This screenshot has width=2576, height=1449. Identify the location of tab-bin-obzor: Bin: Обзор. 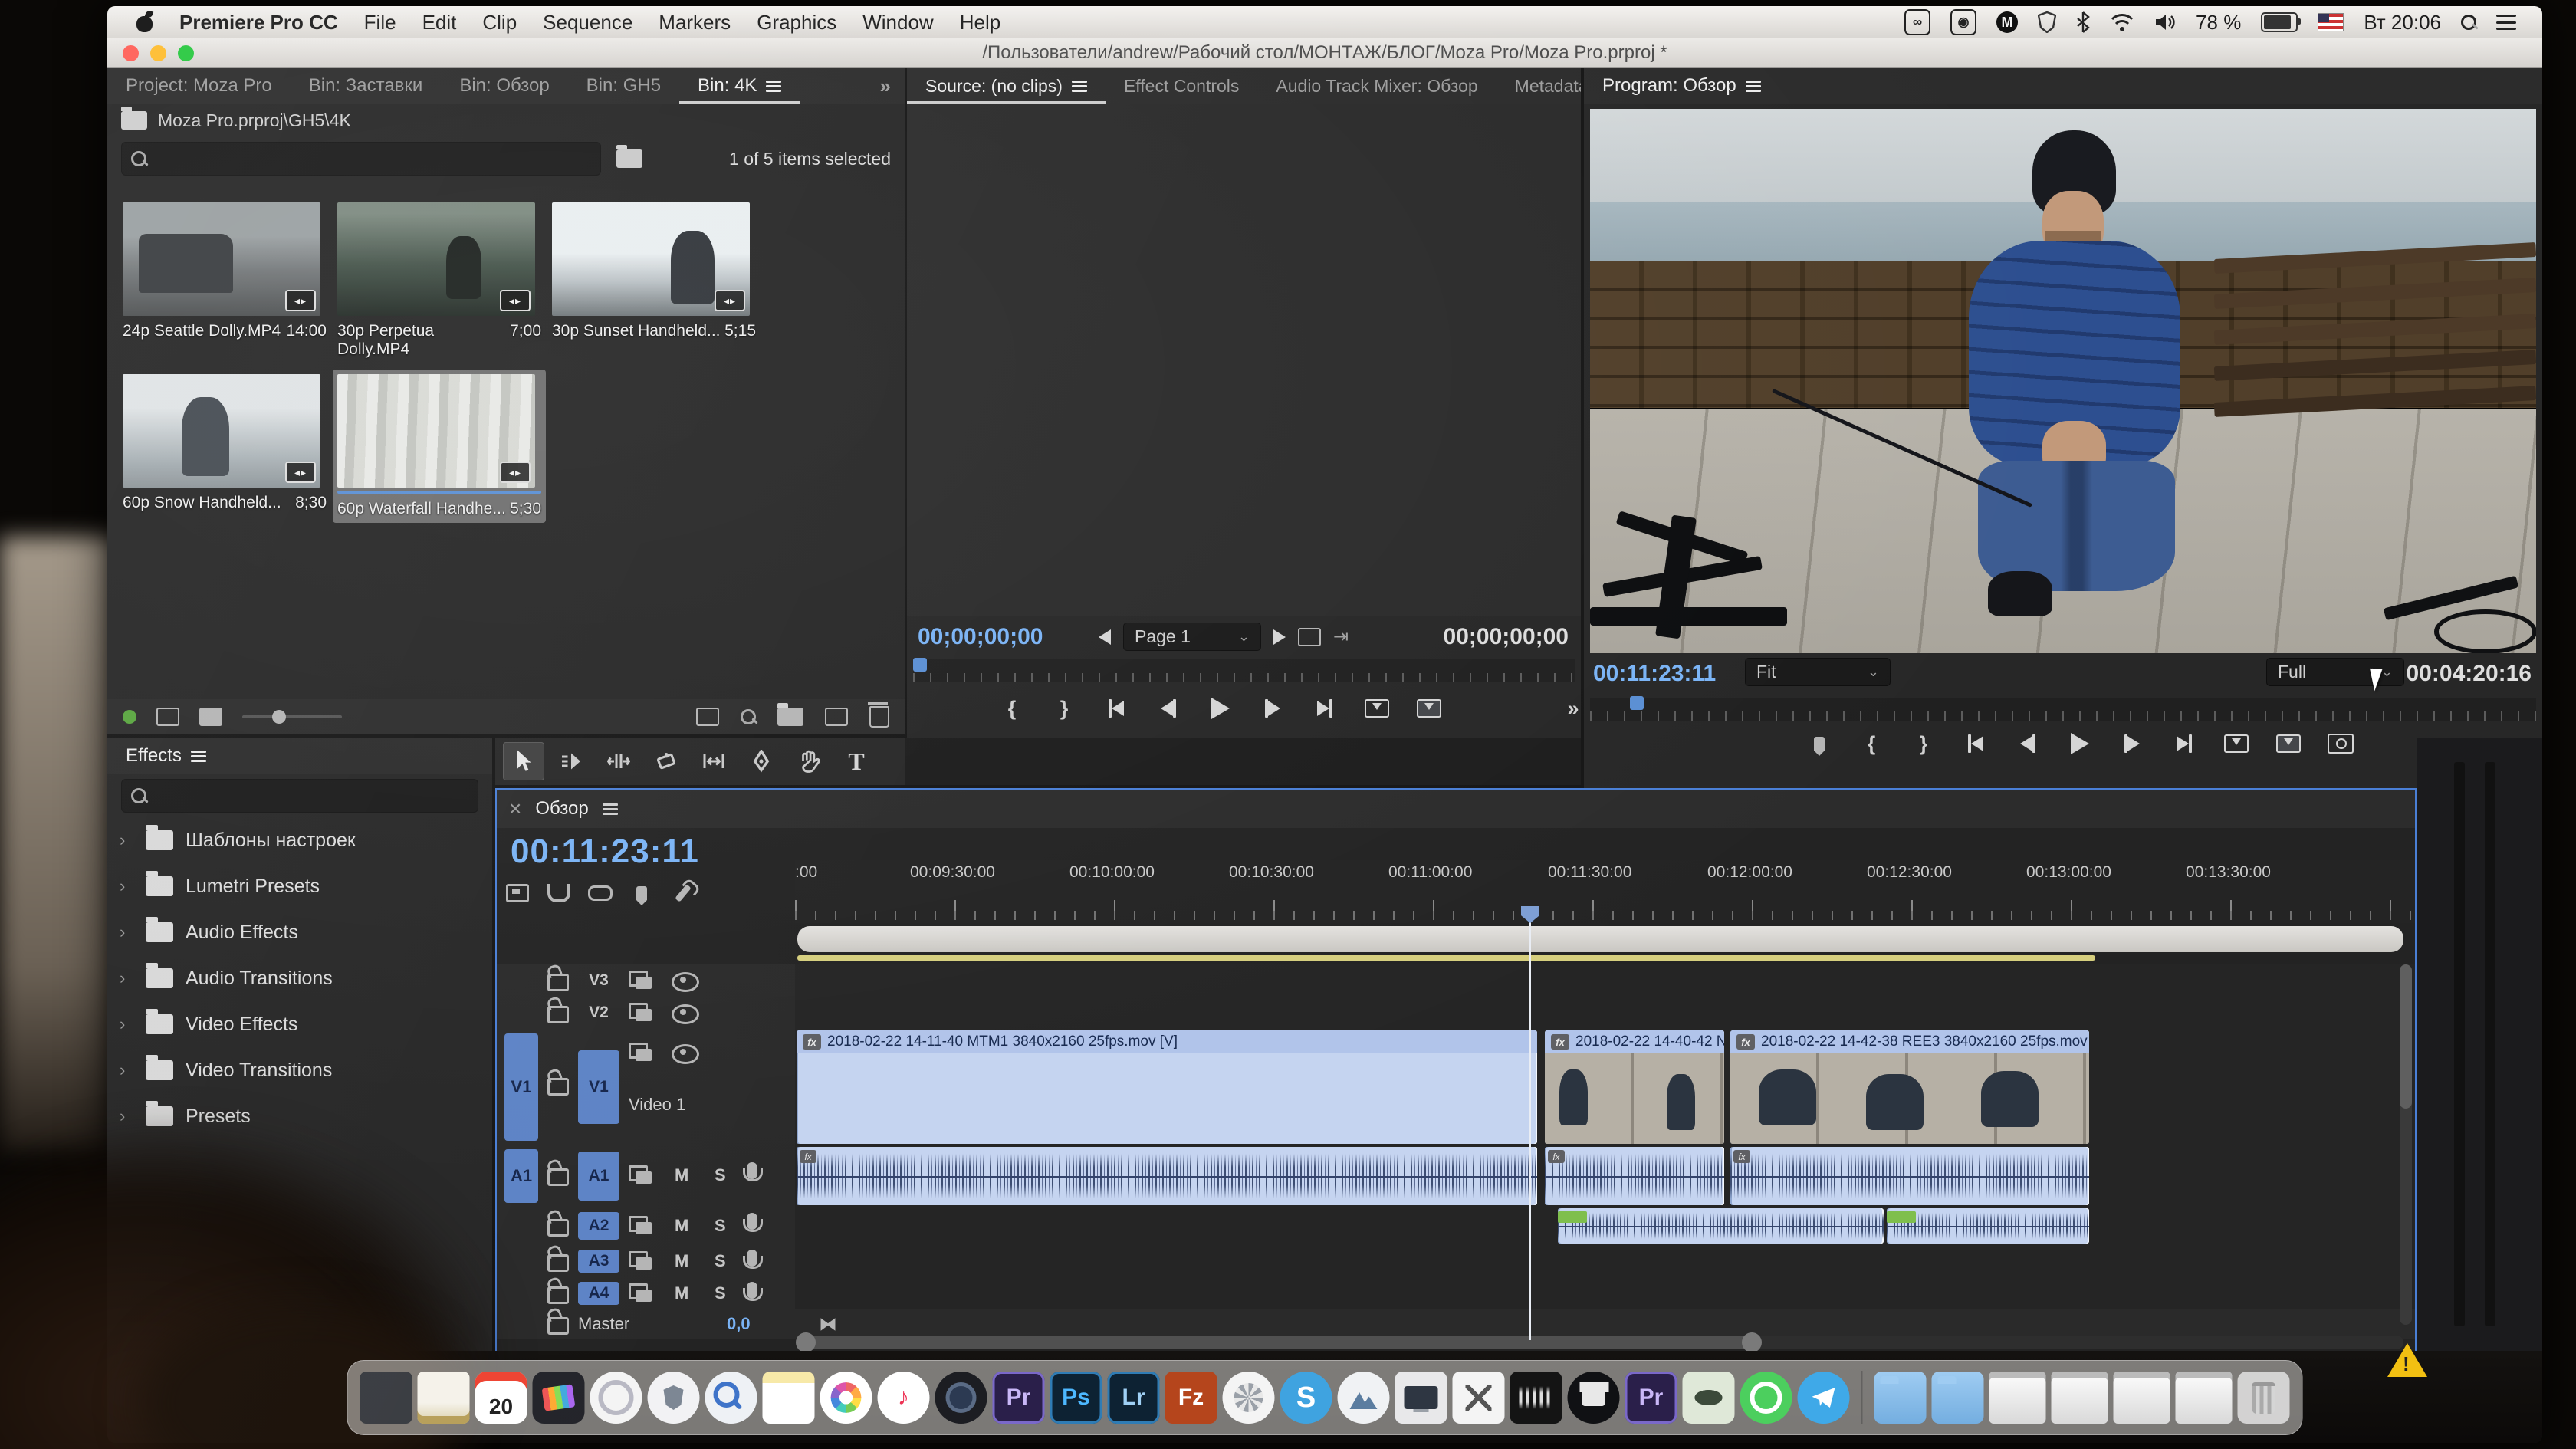
(504, 85).